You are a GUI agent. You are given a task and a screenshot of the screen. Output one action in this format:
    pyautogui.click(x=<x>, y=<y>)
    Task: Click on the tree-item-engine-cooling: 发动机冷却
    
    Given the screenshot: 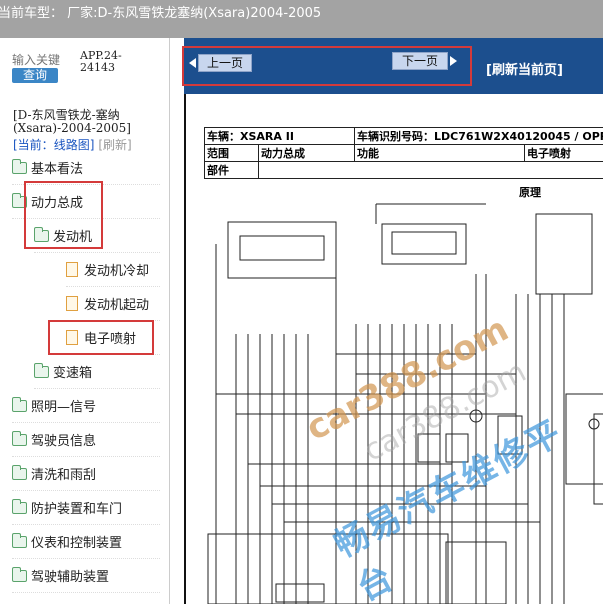 What is the action you would take?
    pyautogui.click(x=113, y=270)
    